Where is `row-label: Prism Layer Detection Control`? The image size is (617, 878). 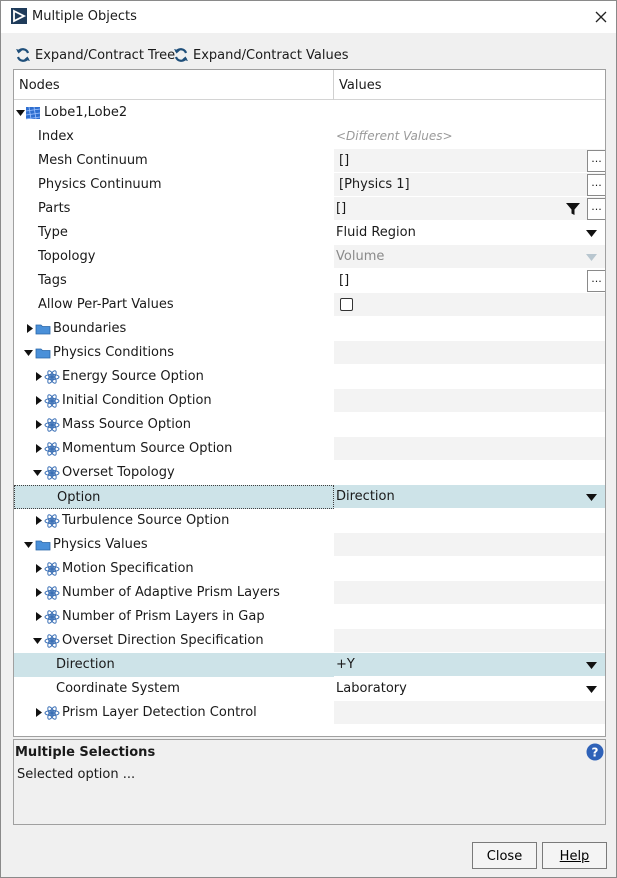
row-label: Prism Layer Detection Control is located at coordinates (159, 712).